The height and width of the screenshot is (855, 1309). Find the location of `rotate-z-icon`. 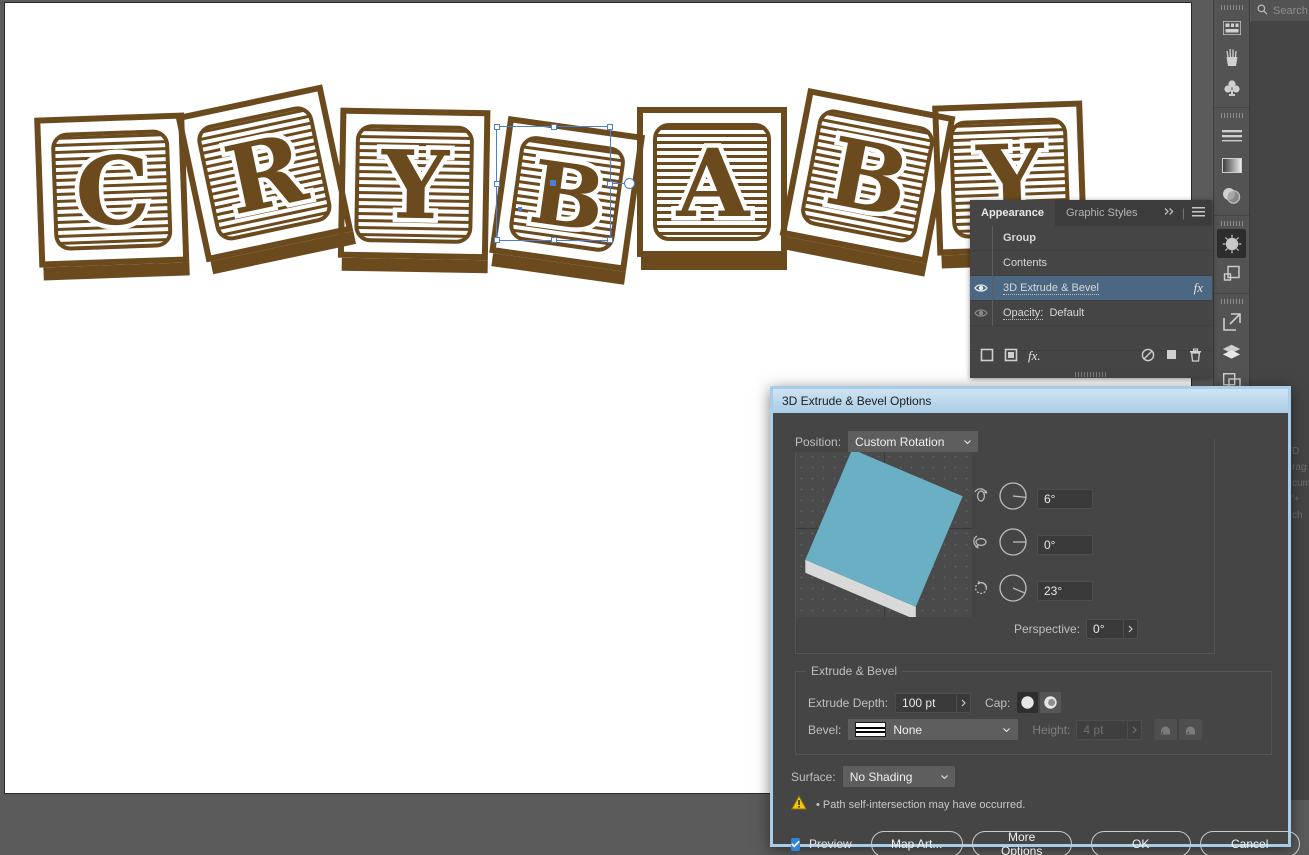

rotate-z-icon is located at coordinates (981, 590).